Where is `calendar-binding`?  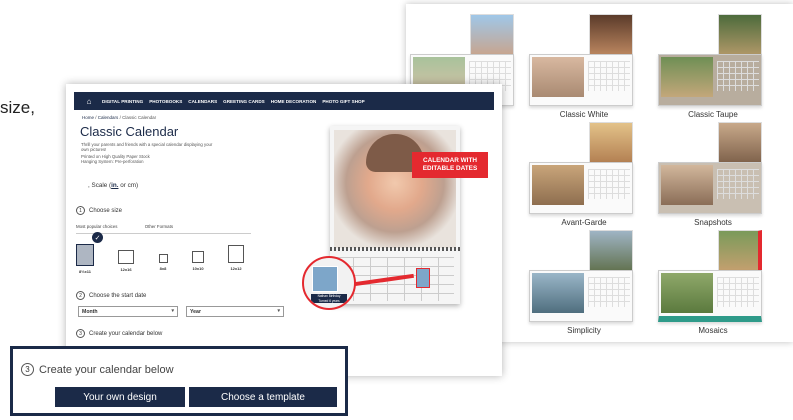
calendar-binding is located at coordinates (395, 249).